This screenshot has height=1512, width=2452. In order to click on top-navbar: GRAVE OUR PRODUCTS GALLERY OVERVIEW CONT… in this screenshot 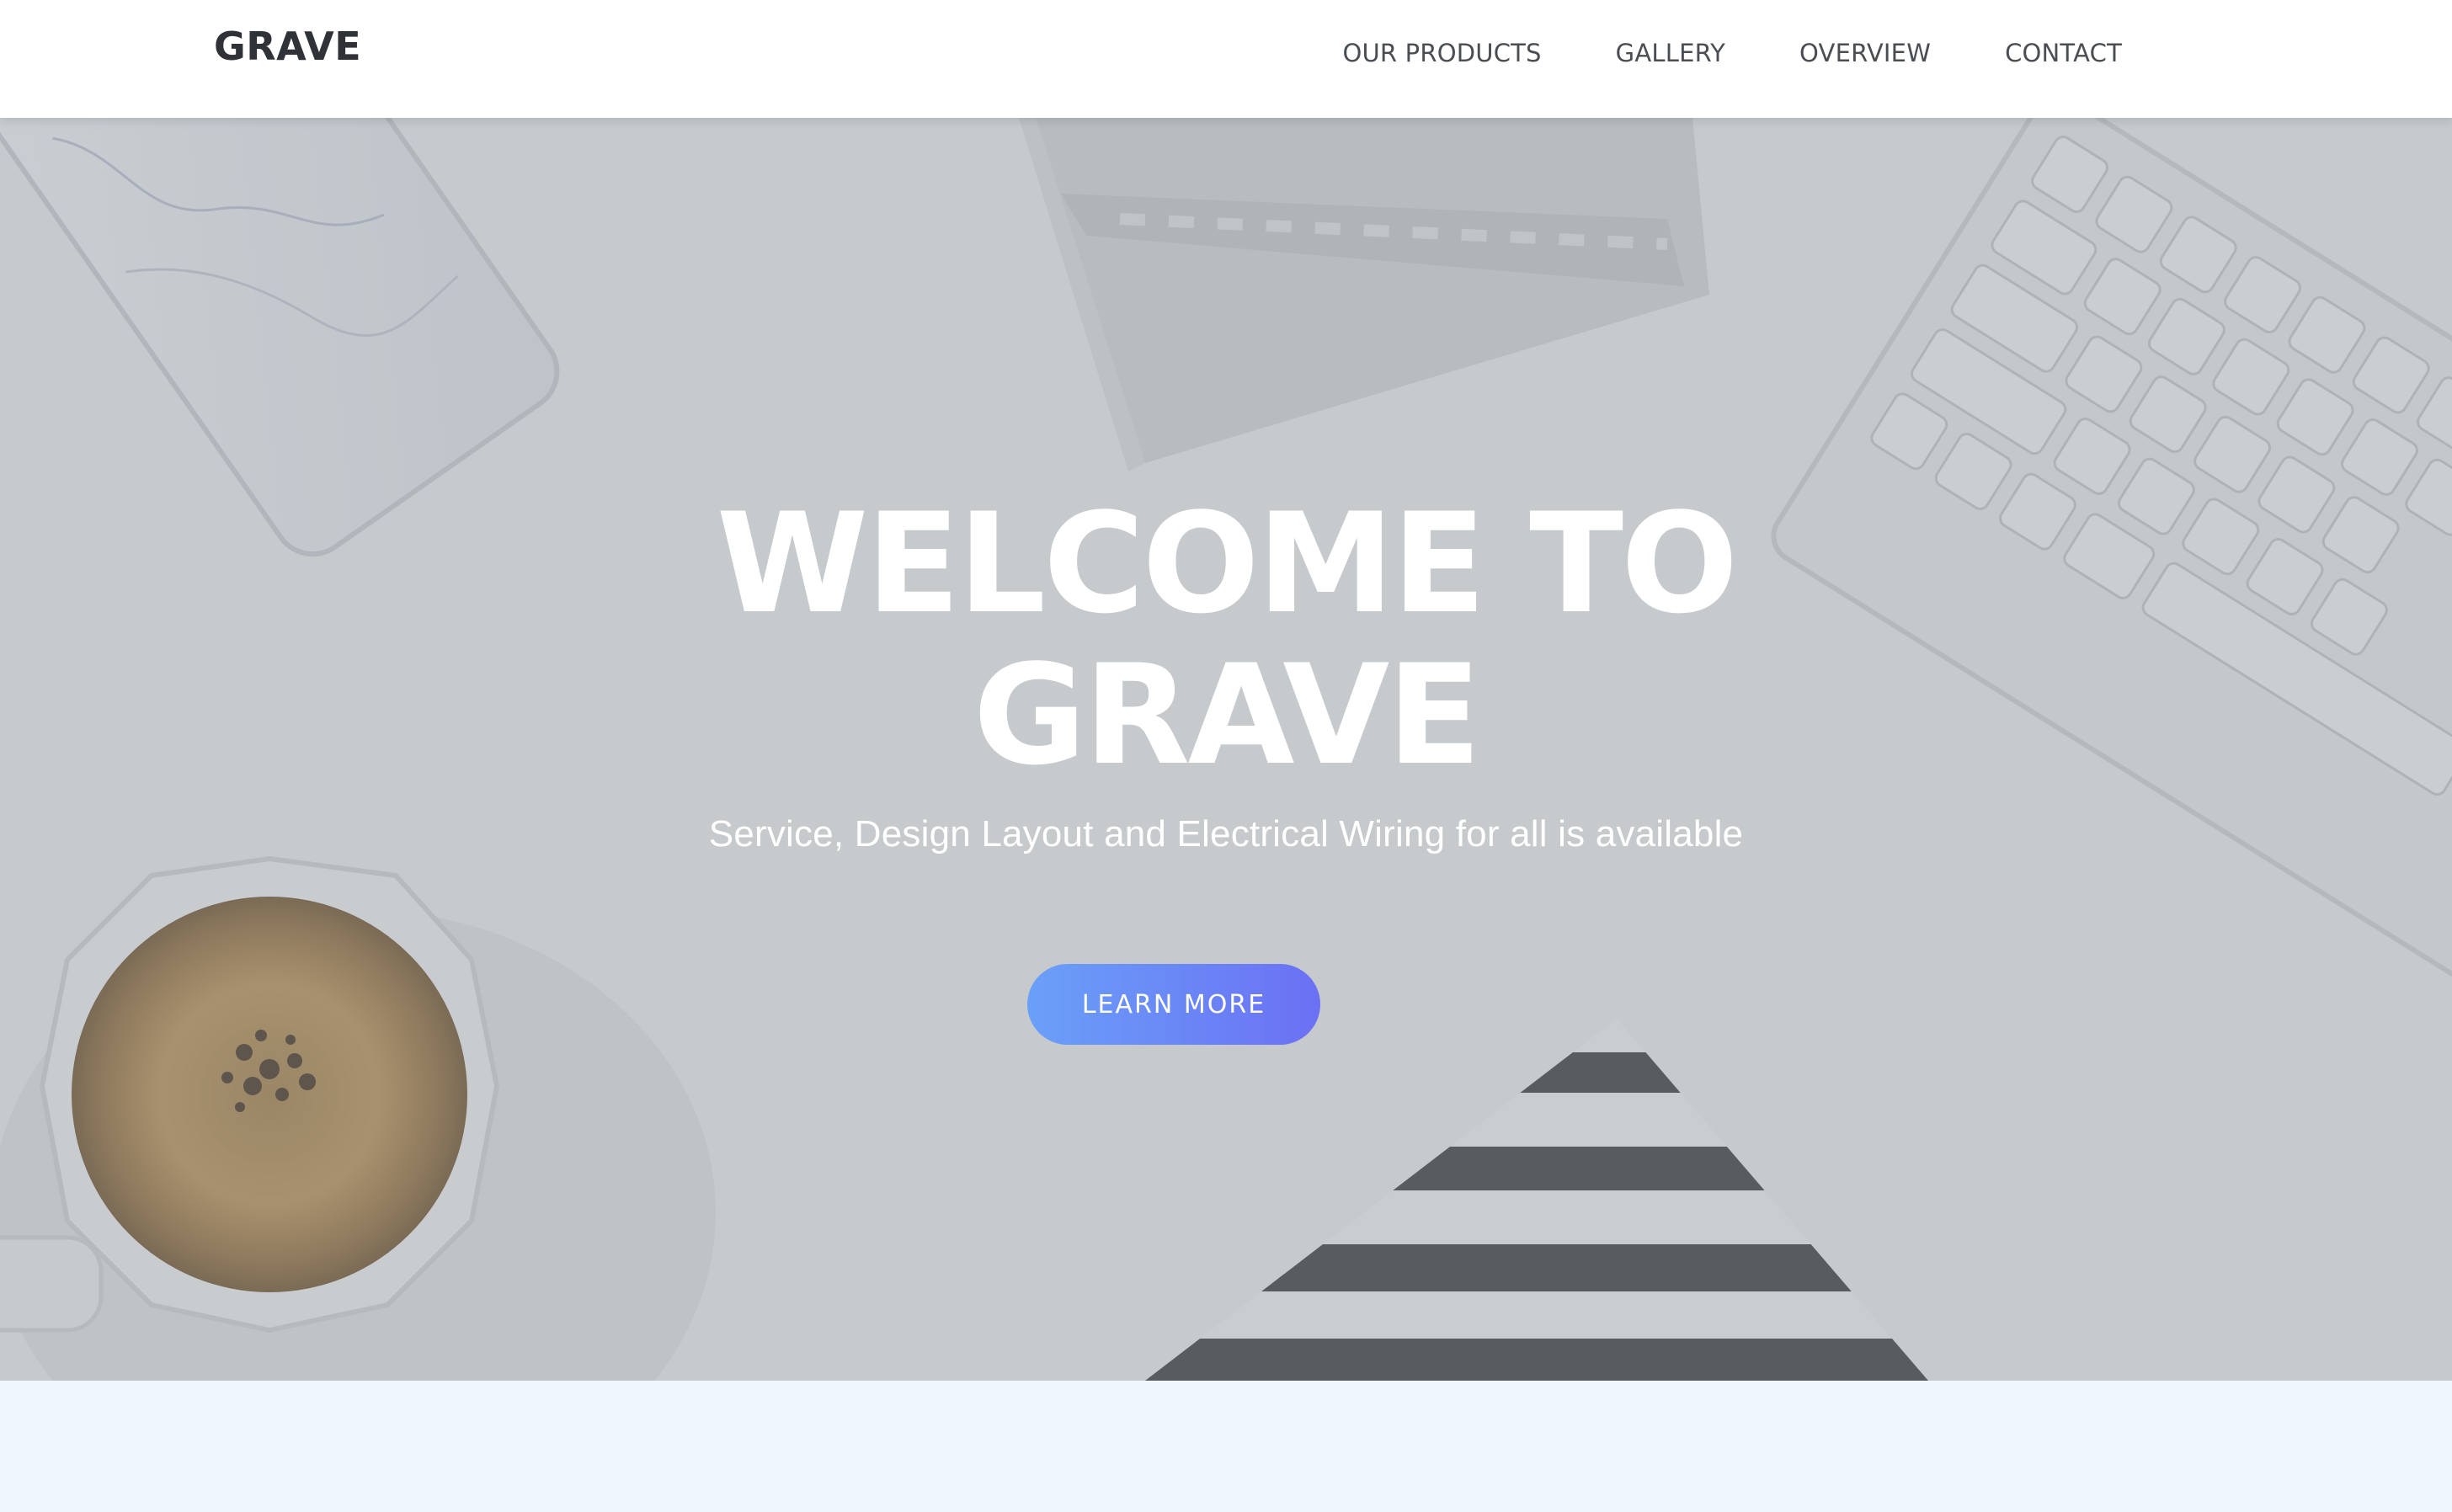, I will do `click(1226, 59)`.